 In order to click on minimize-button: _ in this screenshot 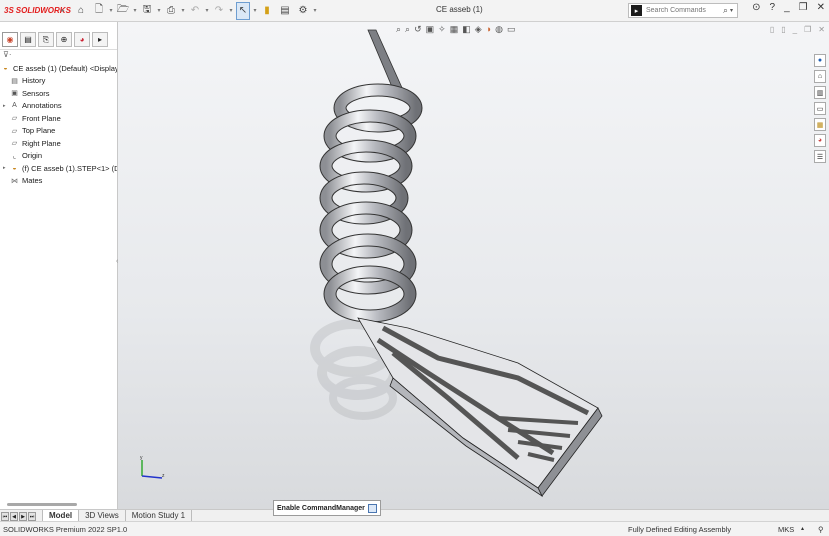, I will do `click(787, 7)`.